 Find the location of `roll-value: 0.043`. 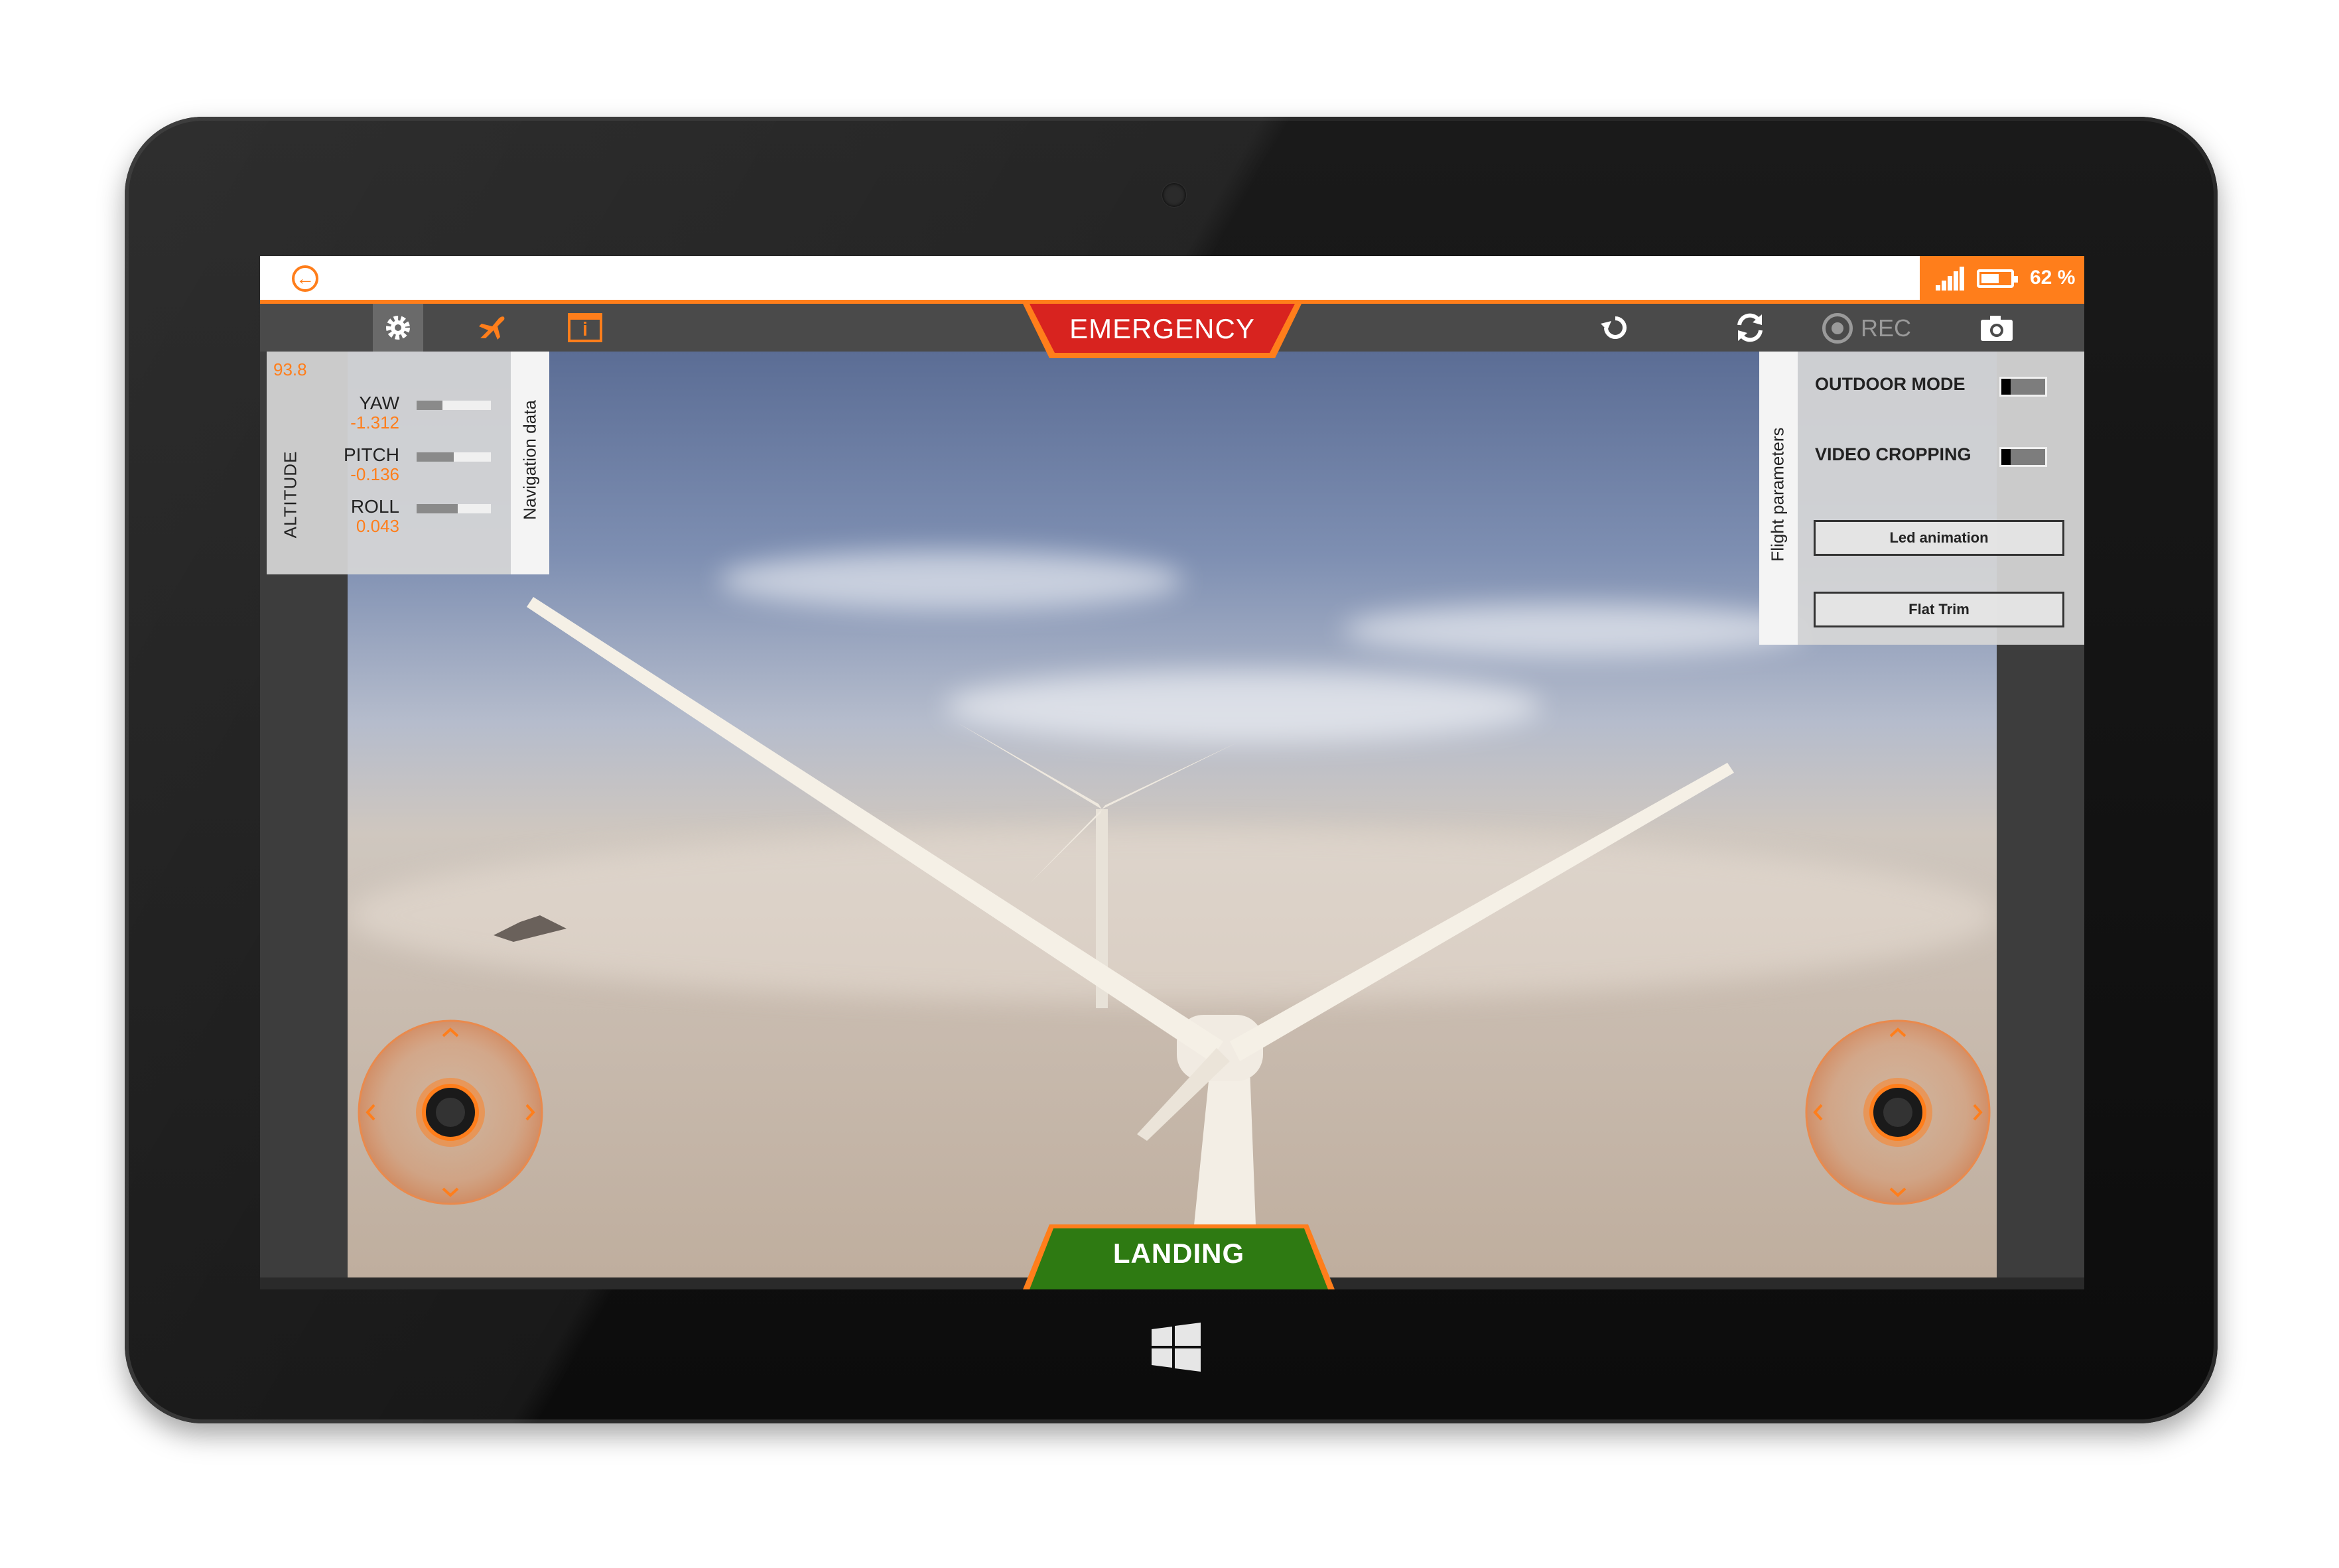

roll-value: 0.043 is located at coordinates (377, 526).